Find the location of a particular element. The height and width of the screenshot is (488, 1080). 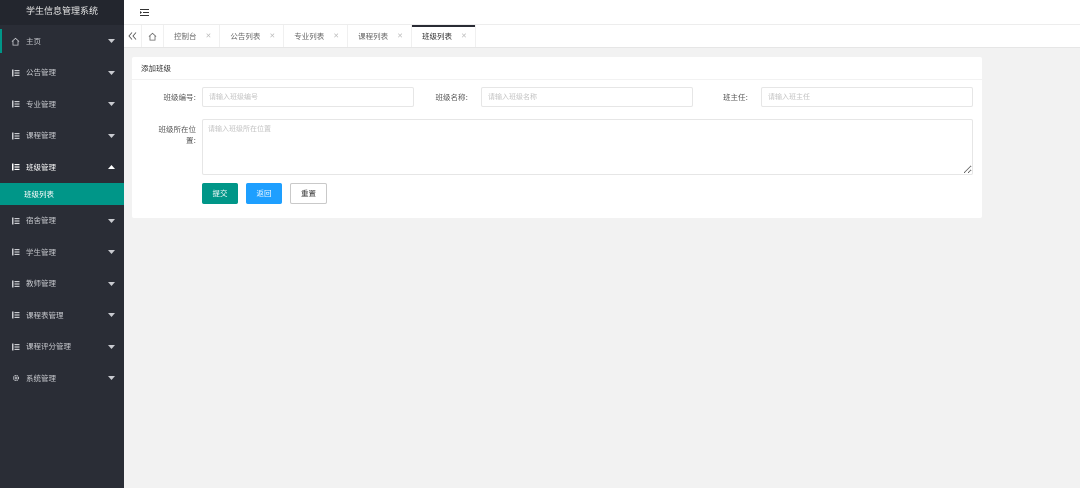

sidebar-subitem-class-list: 班级列表 is located at coordinates (62, 194).